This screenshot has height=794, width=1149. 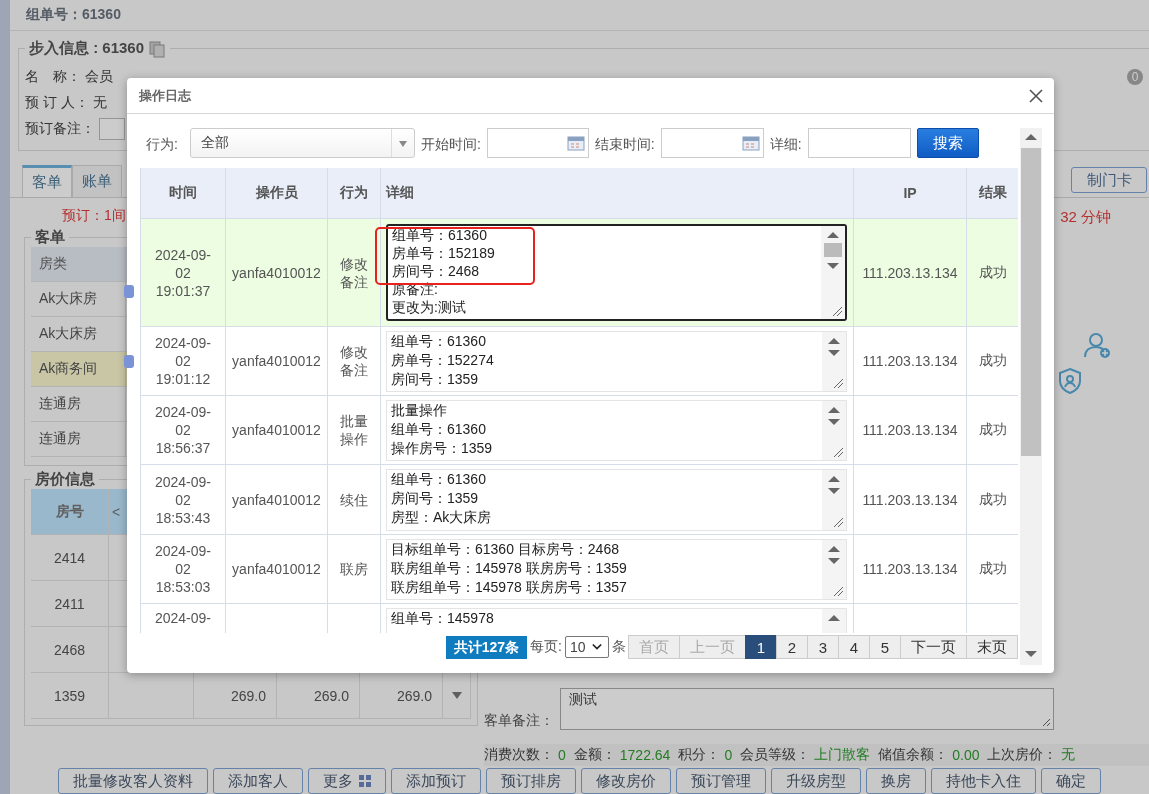 I want to click on field-label: 预订备注：, so click(x=60, y=129).